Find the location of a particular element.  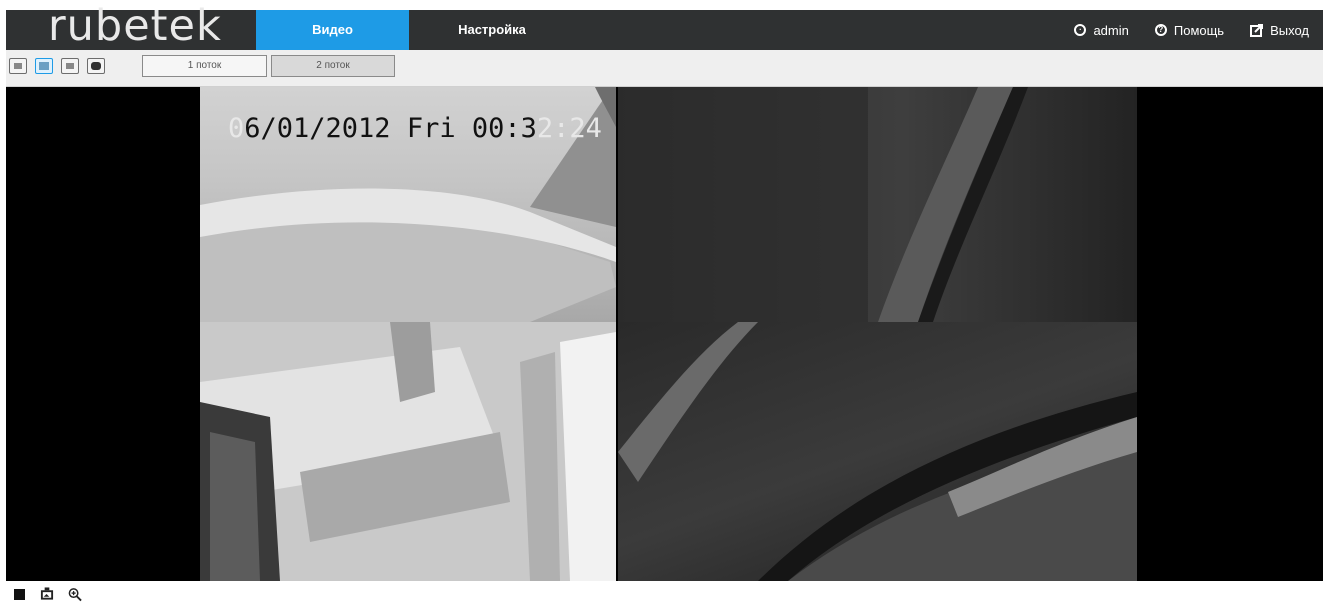

logout-link: Выход is located at coordinates (1279, 30).